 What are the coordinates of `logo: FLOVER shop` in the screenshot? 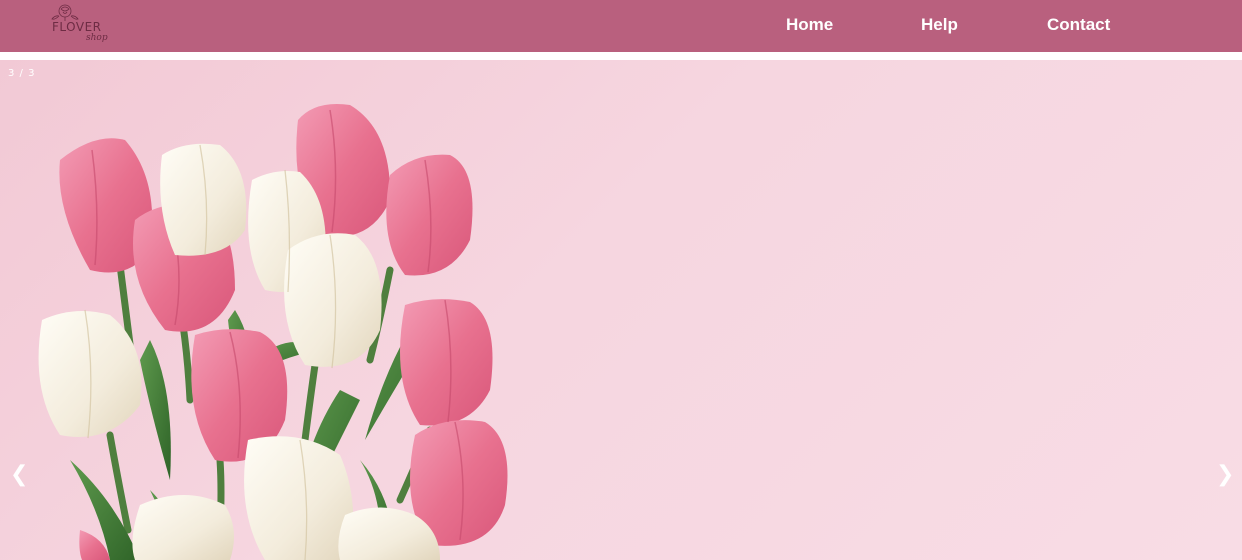 It's located at (74, 25).